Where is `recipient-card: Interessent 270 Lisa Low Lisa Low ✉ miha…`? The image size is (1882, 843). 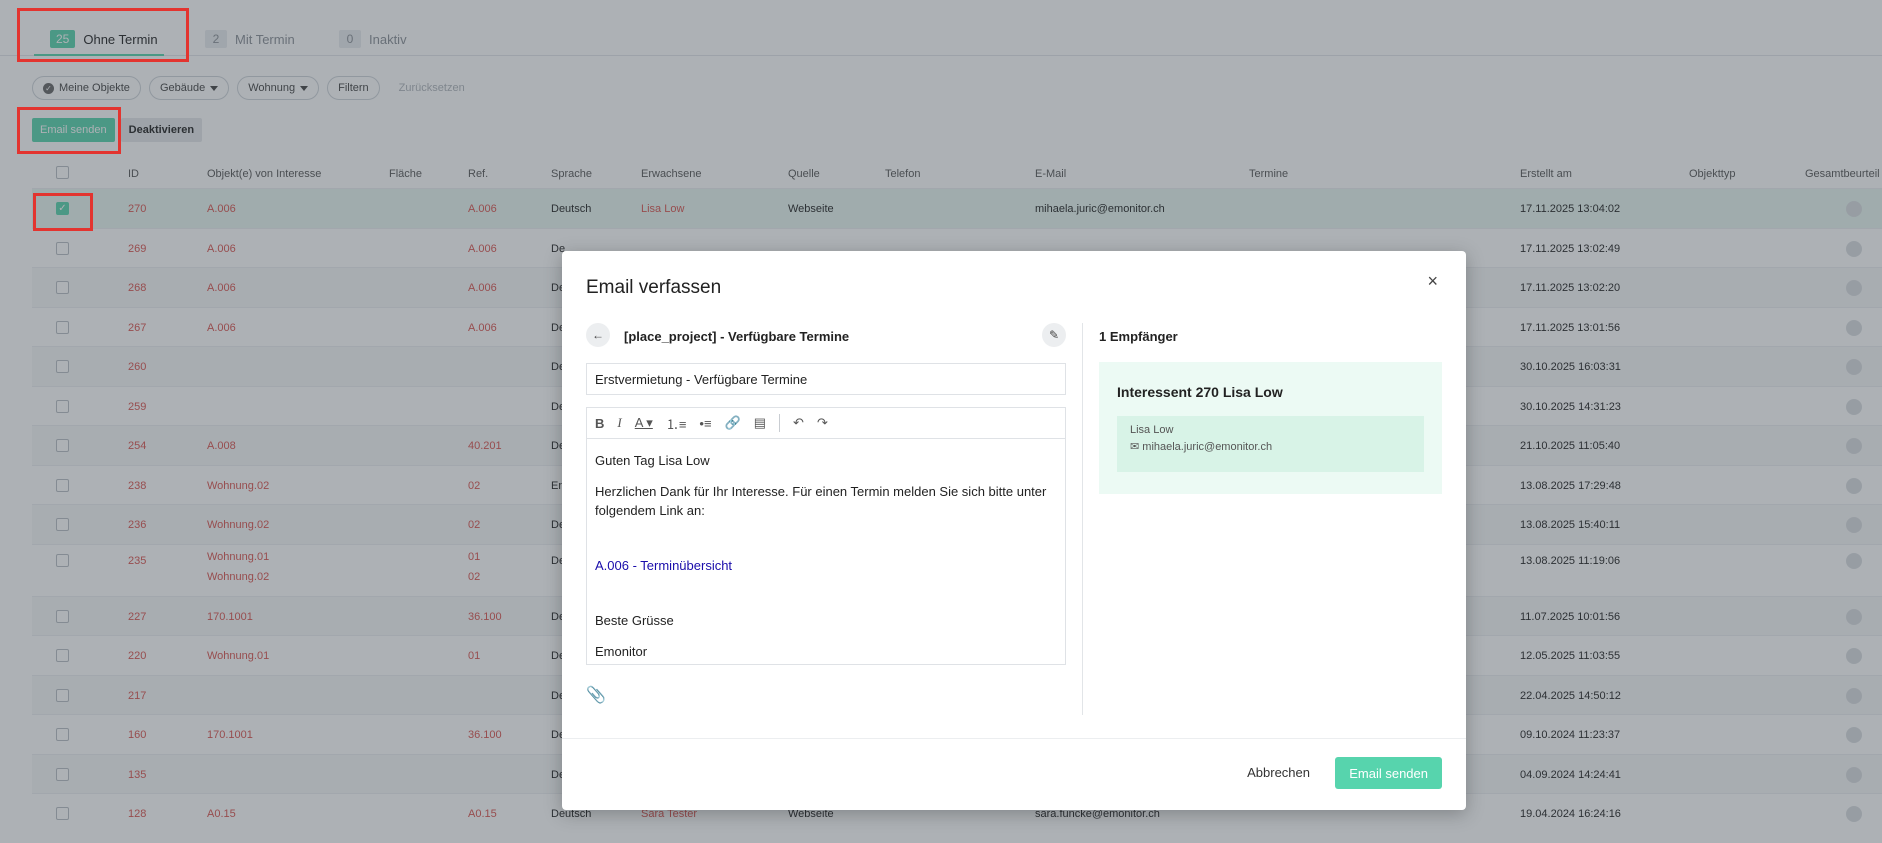
recipient-card: Interessent 270 Lisa Low Lisa Low ✉ miha… is located at coordinates (1270, 428).